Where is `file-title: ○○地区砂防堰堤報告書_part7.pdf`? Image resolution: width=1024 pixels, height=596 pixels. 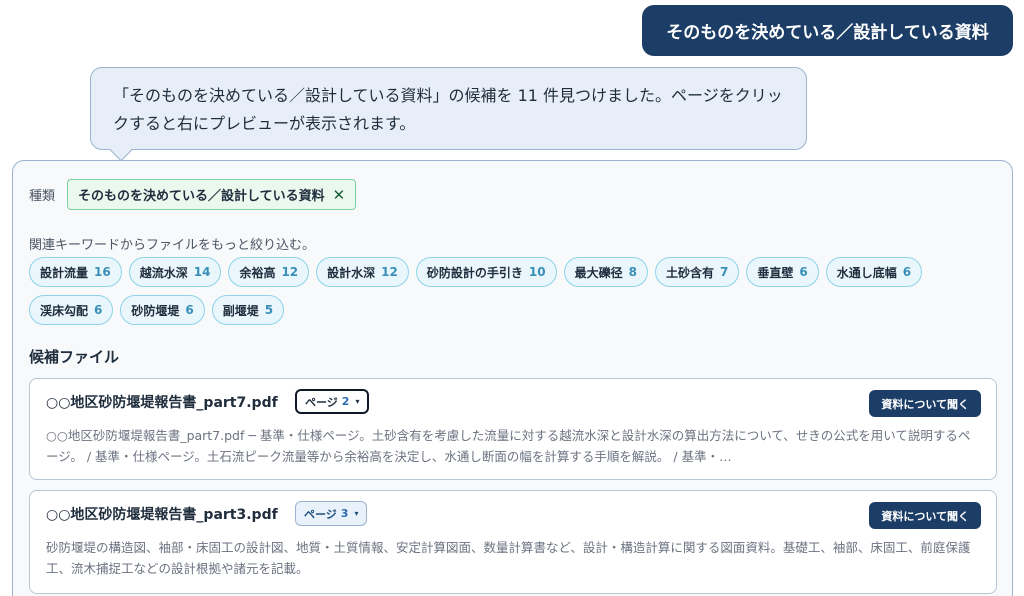 file-title: ○○地区砂防堰堤報告書_part7.pdf is located at coordinates (162, 403).